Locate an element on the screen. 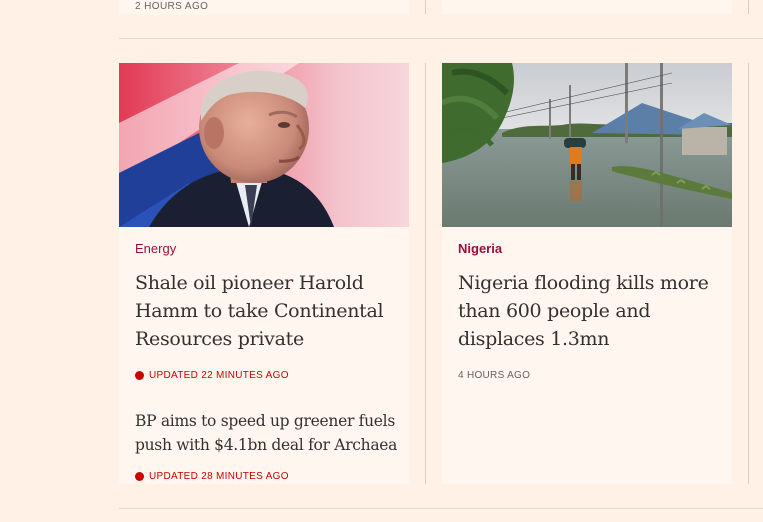 This screenshot has width=763, height=522. story-image-harold-hamm is located at coordinates (264, 145).